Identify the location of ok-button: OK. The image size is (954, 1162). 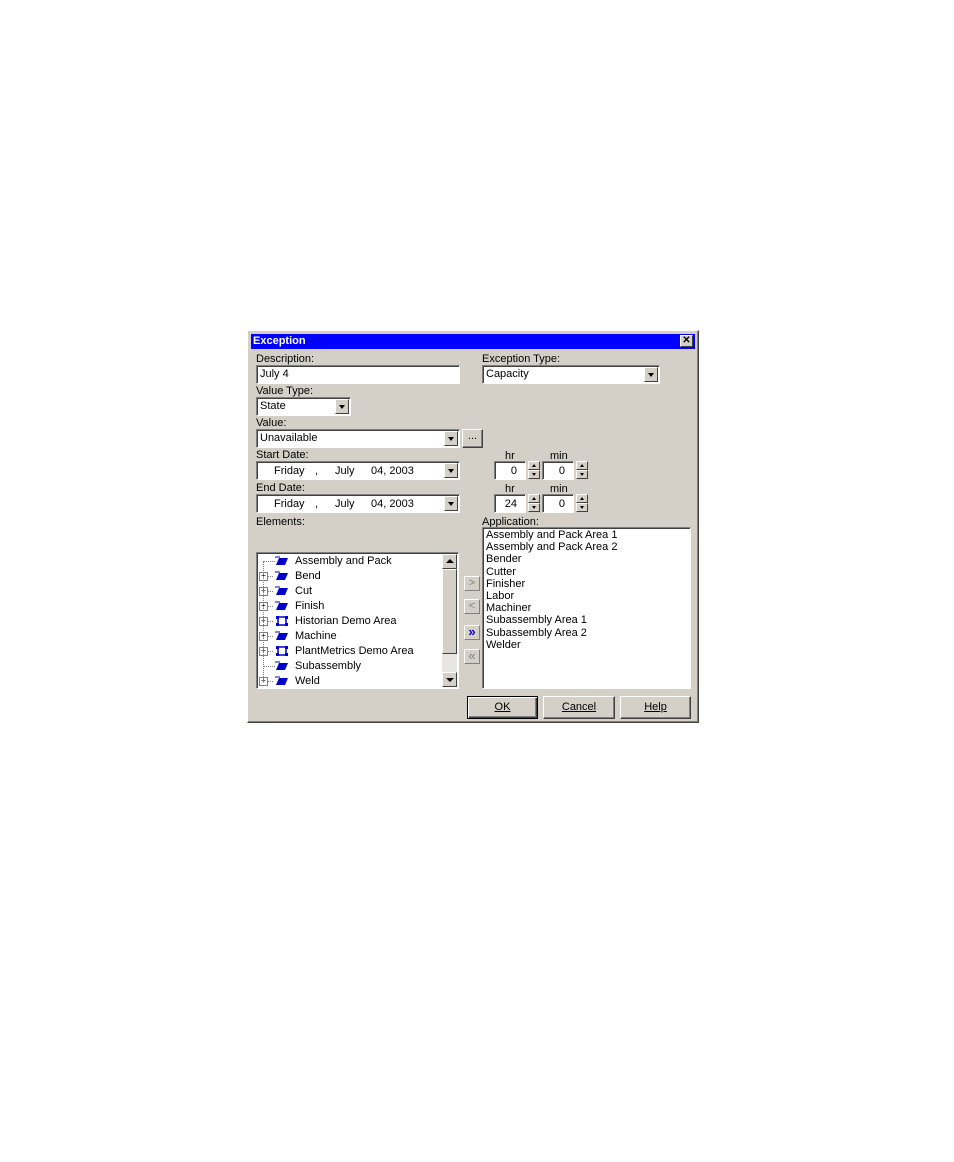
(502, 707).